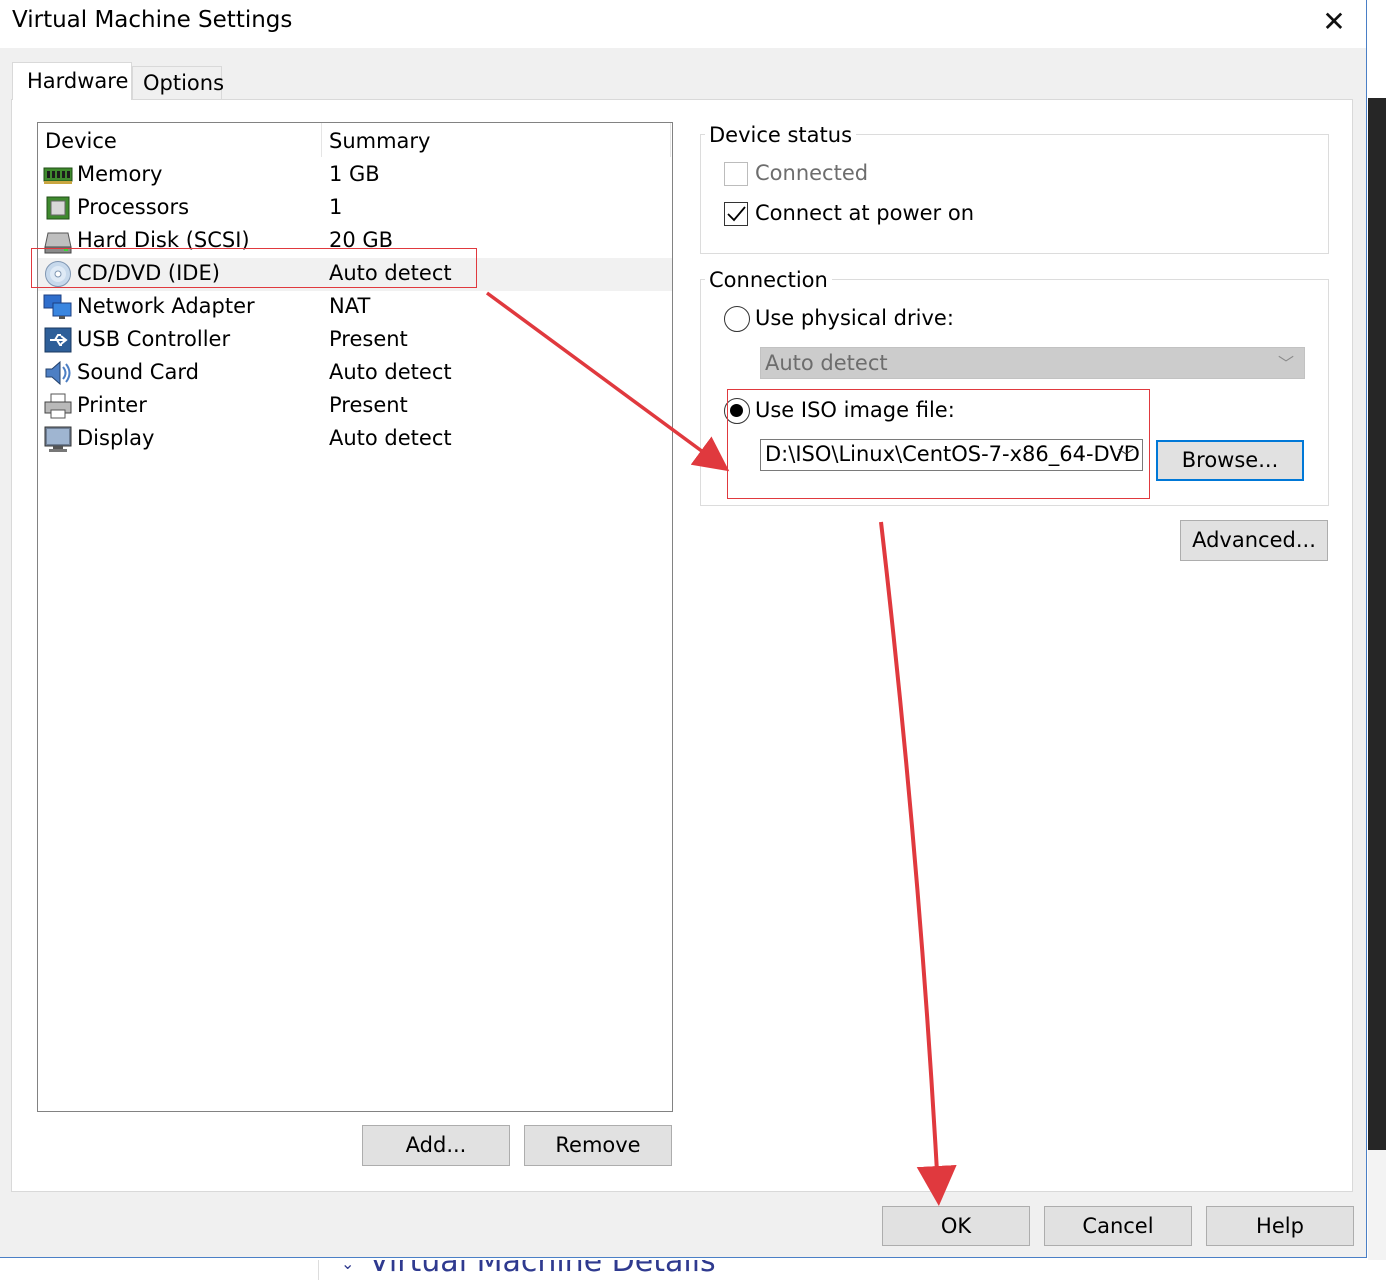  I want to click on device-row-usb-controller: USB Controller Present, so click(355, 340).